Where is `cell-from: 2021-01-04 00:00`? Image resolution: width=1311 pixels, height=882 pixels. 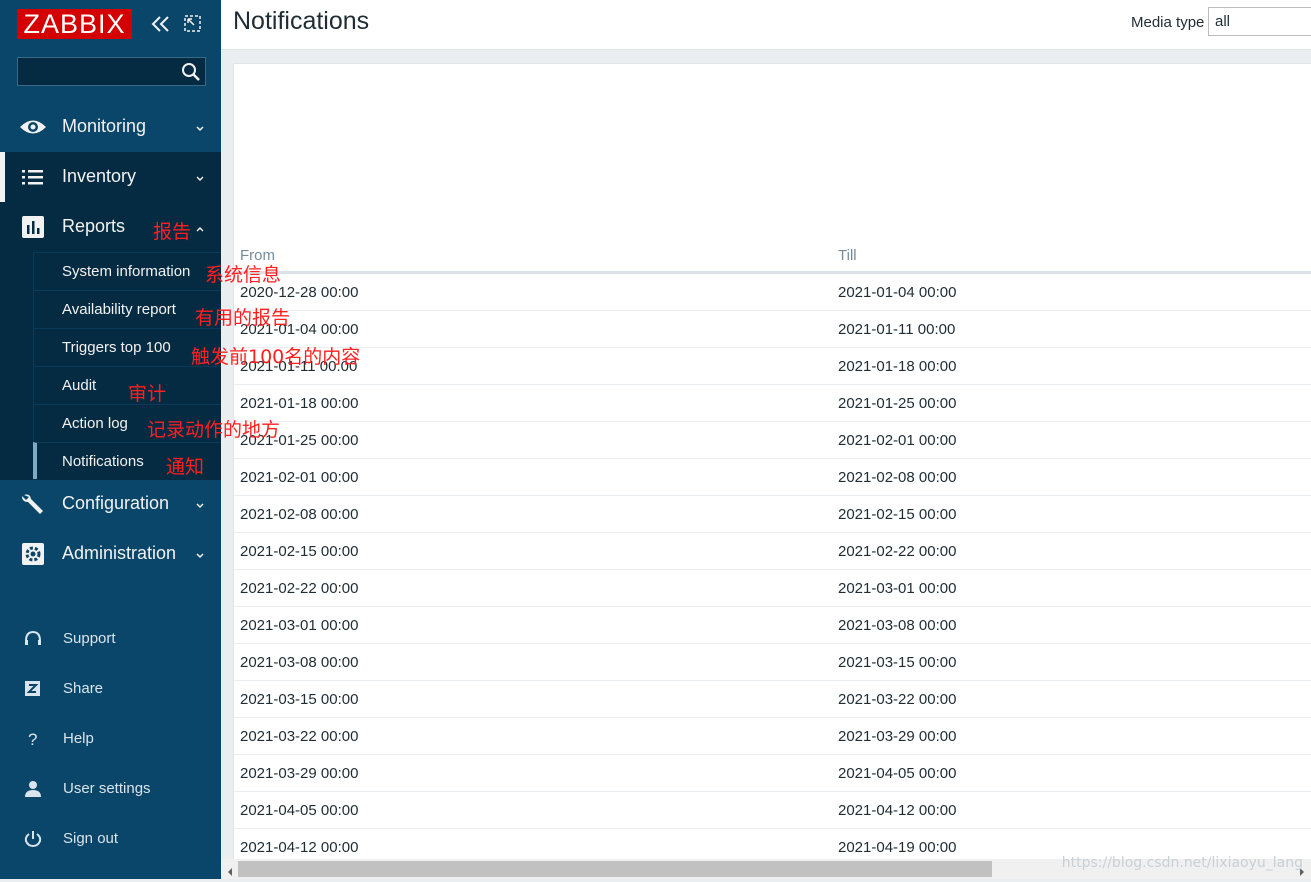 cell-from: 2021-01-04 00:00 is located at coordinates (299, 329).